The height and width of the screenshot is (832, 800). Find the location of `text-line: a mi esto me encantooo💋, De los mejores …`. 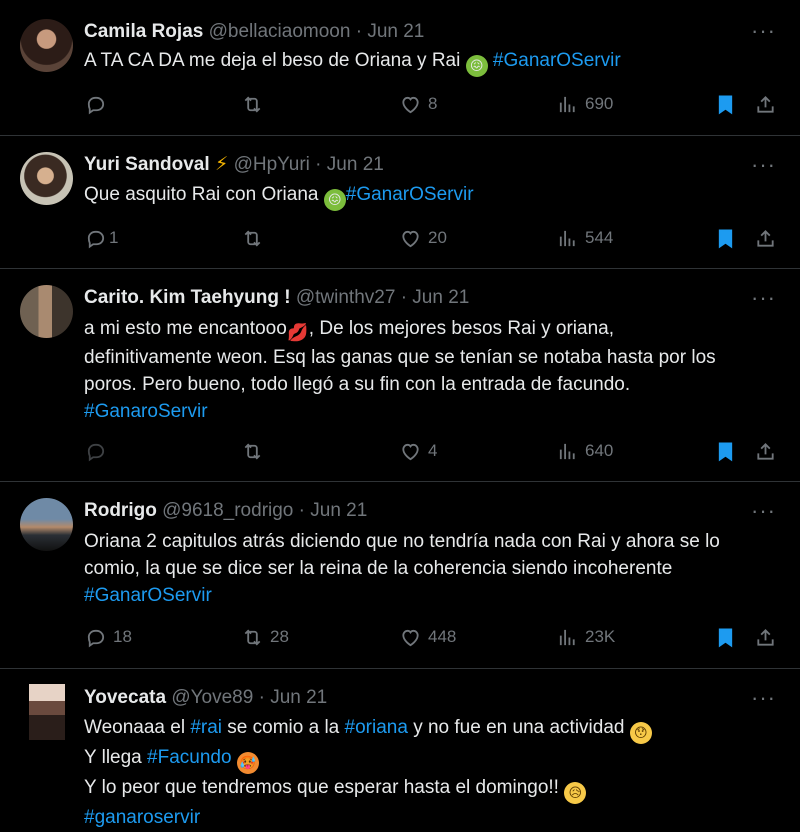

text-line: a mi esto me encantooo💋, De los mejores … is located at coordinates (434, 329).